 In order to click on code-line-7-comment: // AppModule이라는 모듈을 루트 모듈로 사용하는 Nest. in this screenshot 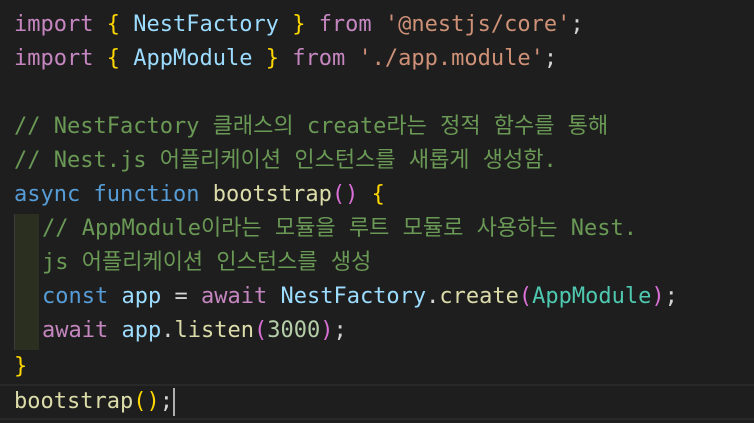, I will do `click(339, 229)`.